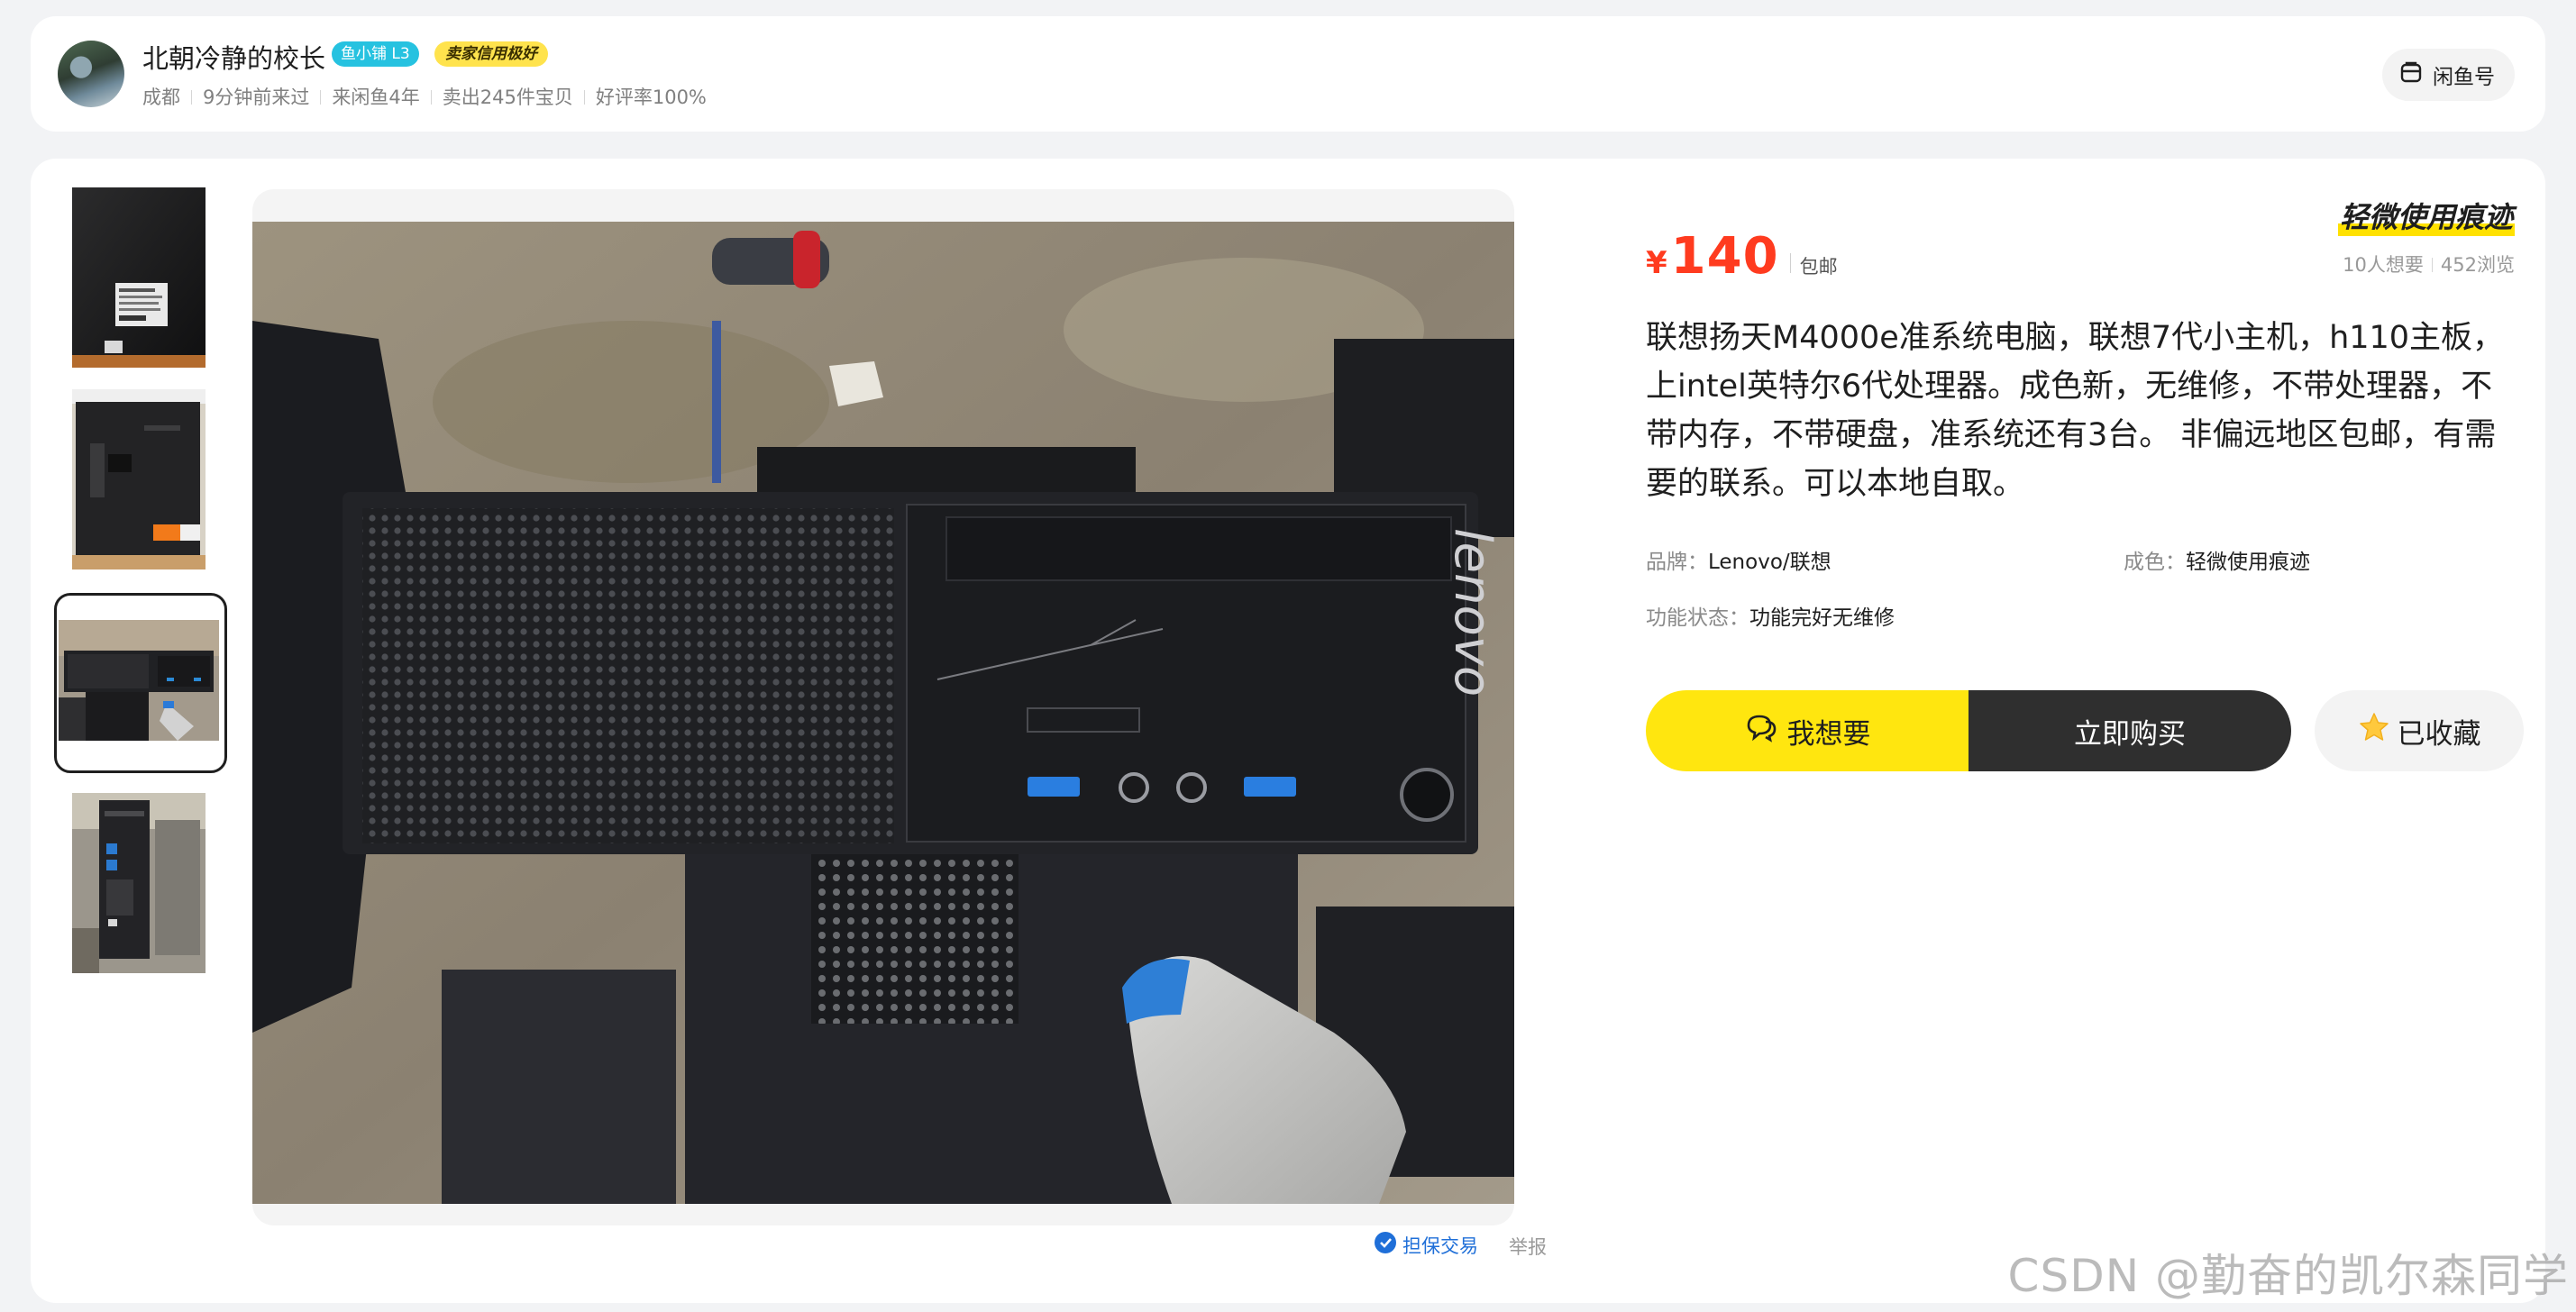 Image resolution: width=2576 pixels, height=1312 pixels. I want to click on price-row: ¥ 140 包邮, so click(1742, 257).